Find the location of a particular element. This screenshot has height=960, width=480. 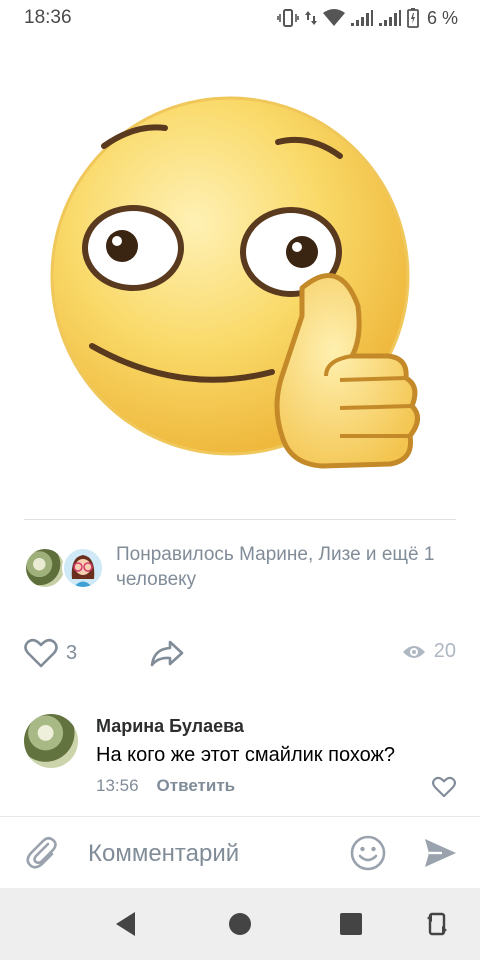

send-button is located at coordinates (440, 855).